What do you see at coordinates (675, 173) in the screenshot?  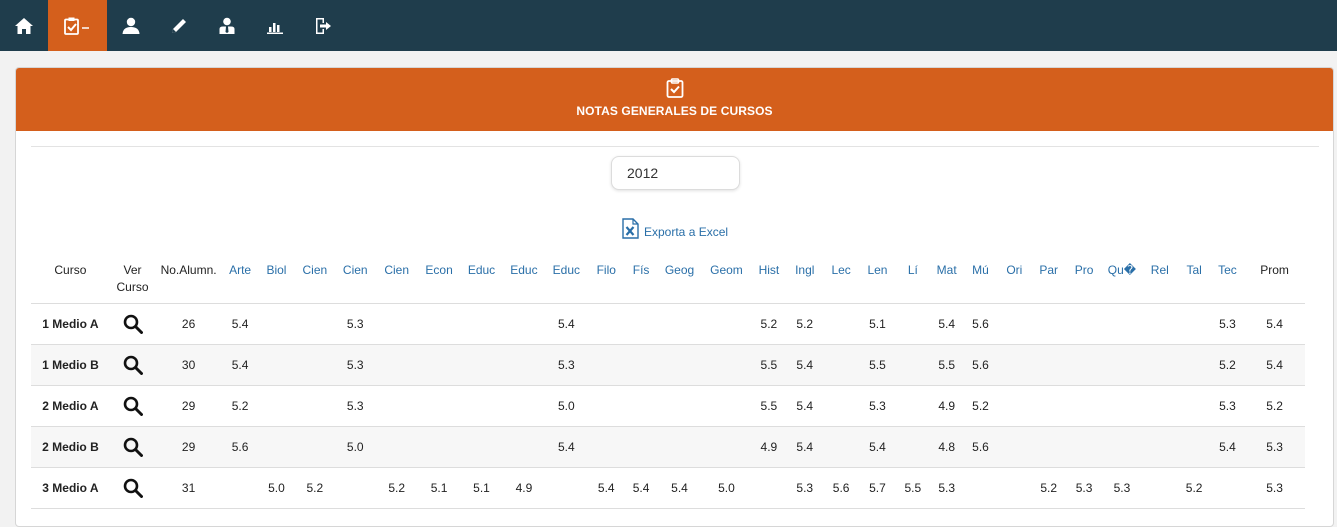 I see `year-select: 2012` at bounding box center [675, 173].